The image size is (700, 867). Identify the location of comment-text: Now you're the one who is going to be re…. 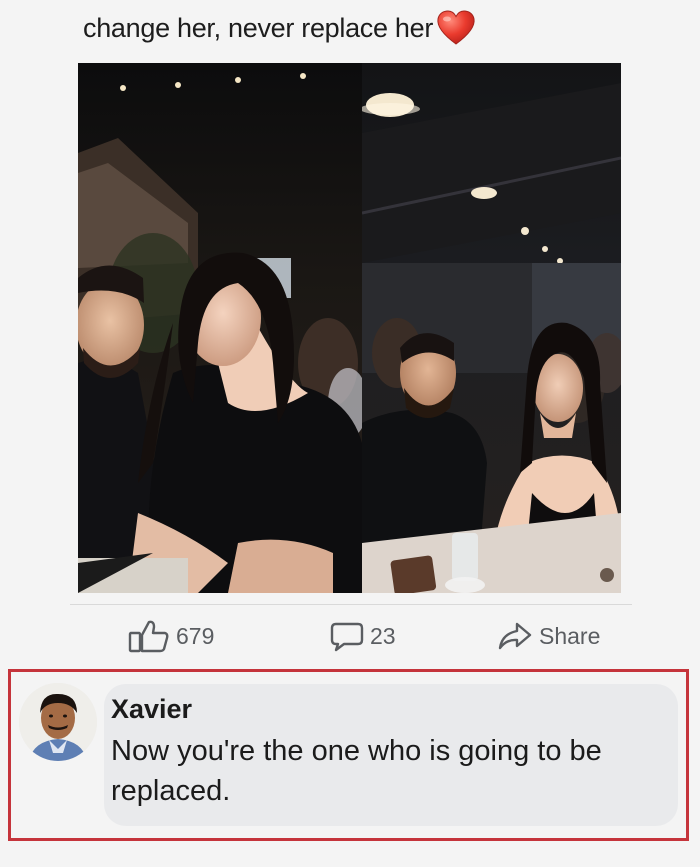
(356, 771).